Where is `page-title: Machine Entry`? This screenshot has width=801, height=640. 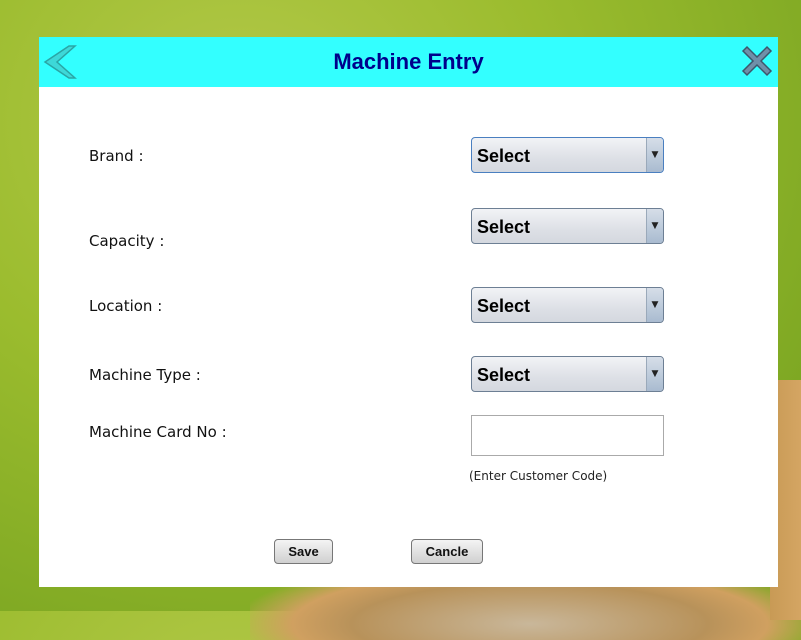
page-title: Machine Entry is located at coordinates (408, 61).